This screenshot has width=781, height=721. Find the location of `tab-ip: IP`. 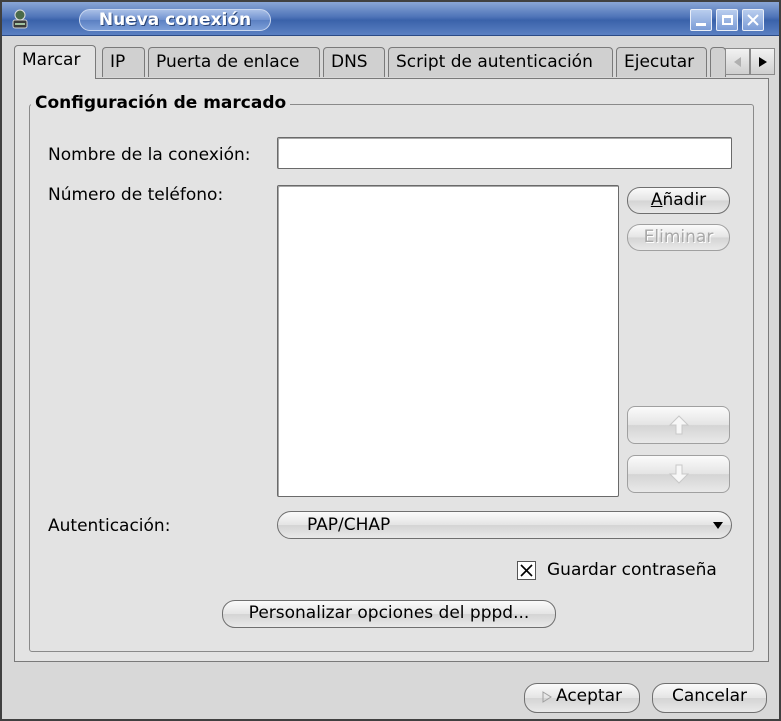

tab-ip: IP is located at coordinates (123, 62).